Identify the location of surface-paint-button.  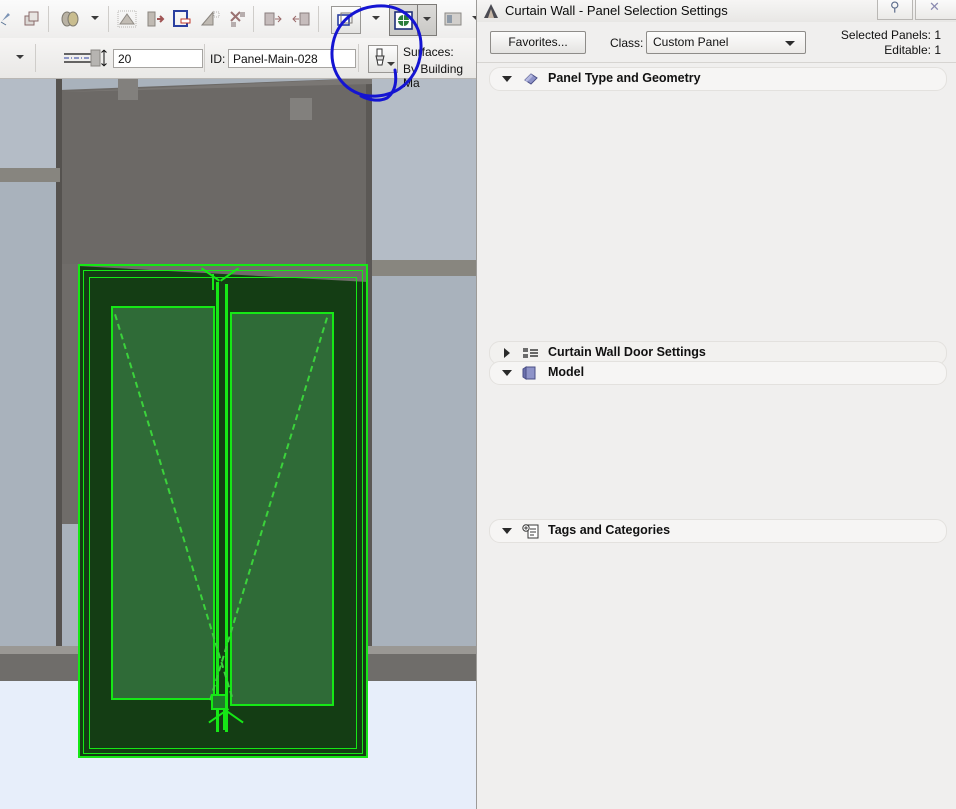
(383, 59).